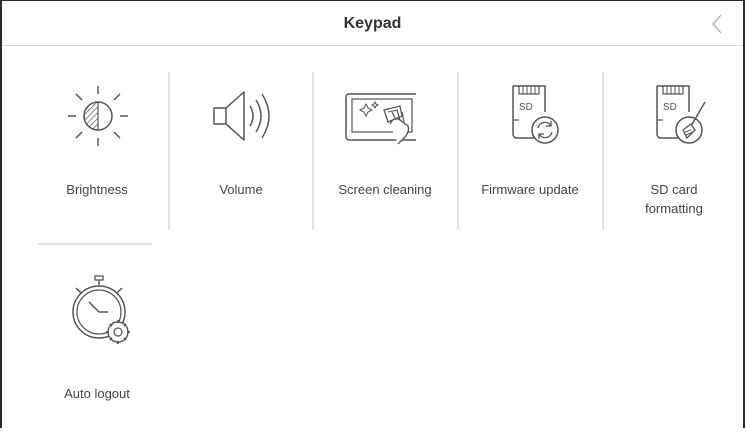 This screenshot has width=747, height=442. I want to click on sd-card-refresh-icon: SD, so click(535, 114).